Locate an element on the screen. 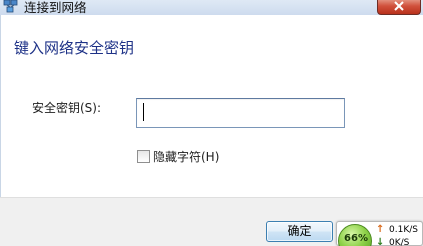 The height and width of the screenshot is (246, 423). security-key-input is located at coordinates (240, 113).